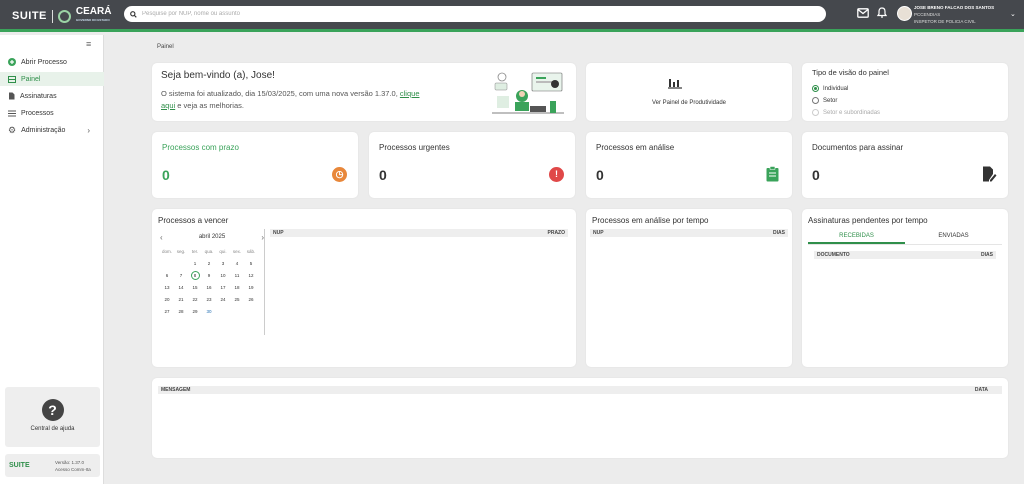 This screenshot has width=1024, height=484. What do you see at coordinates (167, 287) in the screenshot?
I see `calendar-day: 13` at bounding box center [167, 287].